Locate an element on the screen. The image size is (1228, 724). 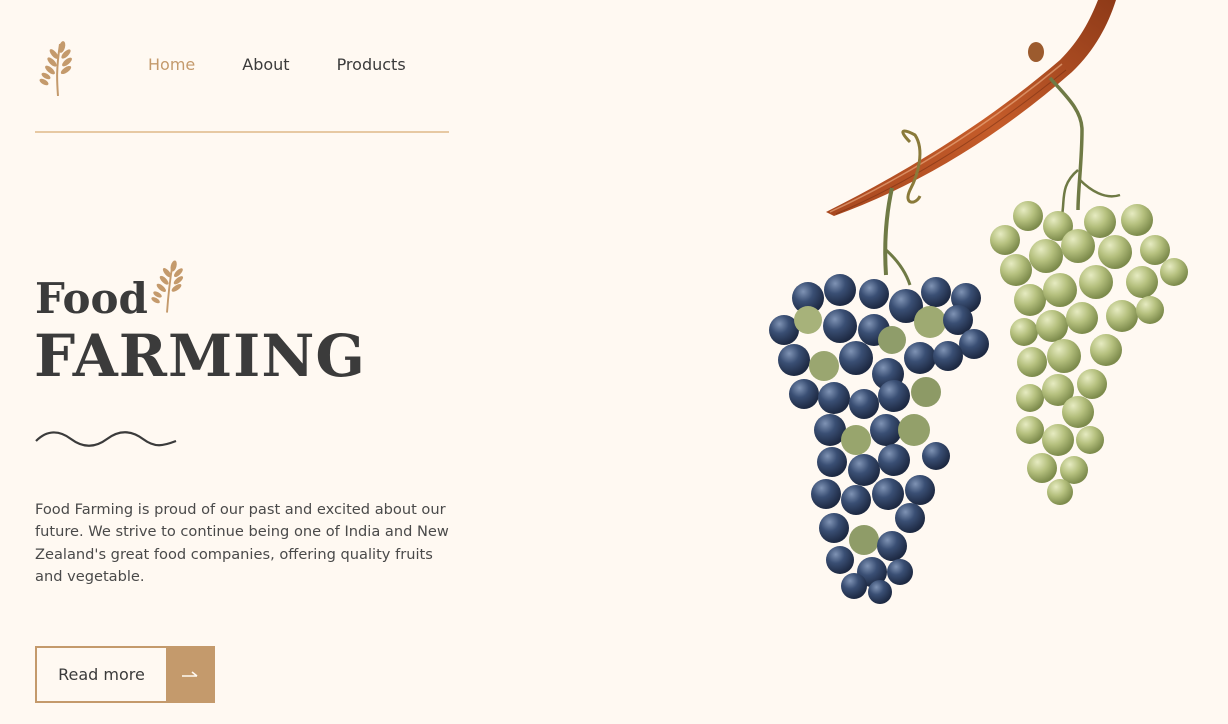
arrow-right-icon is located at coordinates (189, 674).